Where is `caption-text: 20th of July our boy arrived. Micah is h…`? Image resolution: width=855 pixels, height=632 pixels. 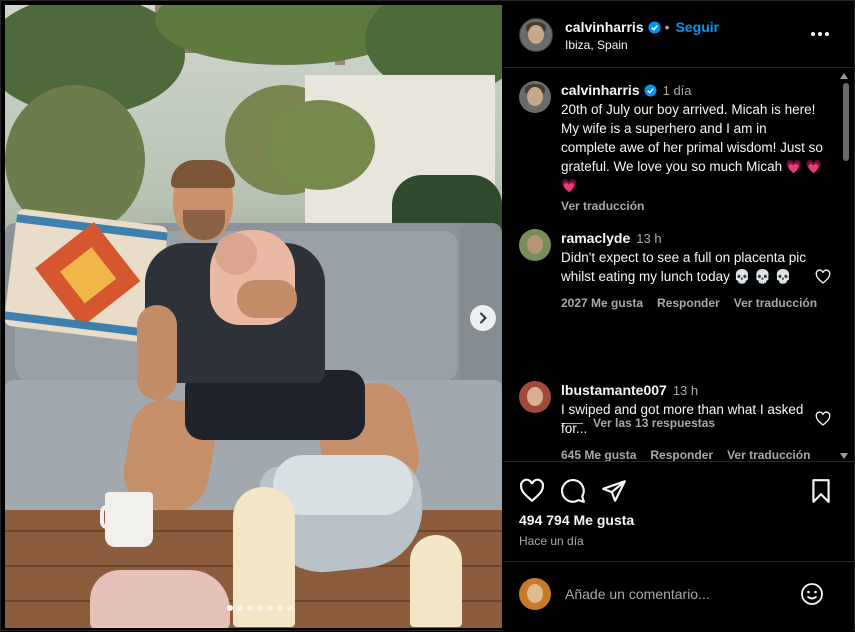
caption-text: 20th of July our boy arrived. Micah is h… is located at coordinates (692, 138).